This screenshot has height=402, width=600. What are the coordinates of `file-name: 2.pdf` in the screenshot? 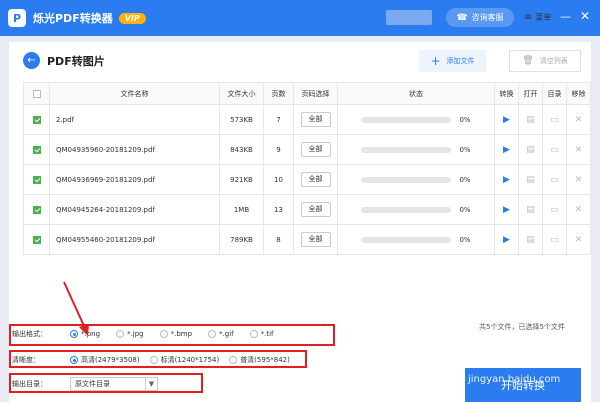 It's located at (134, 119).